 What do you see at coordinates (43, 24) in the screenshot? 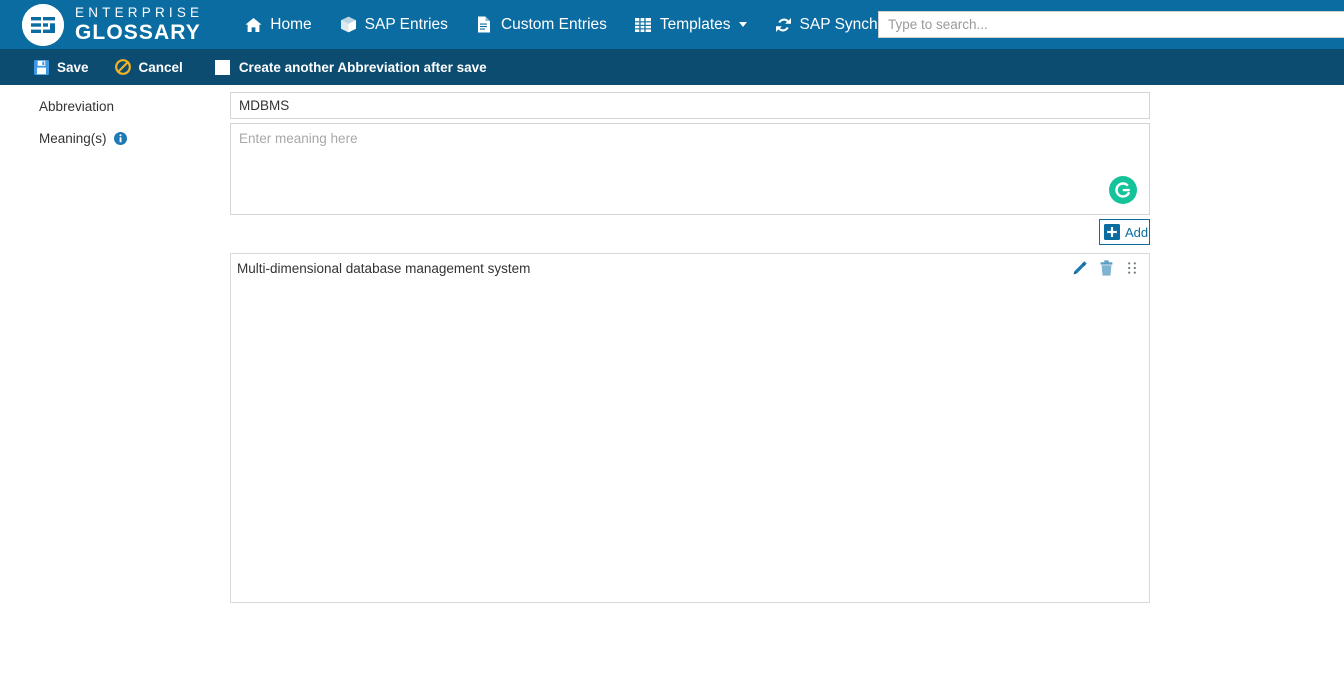
I see `glossary-logo-icon` at bounding box center [43, 24].